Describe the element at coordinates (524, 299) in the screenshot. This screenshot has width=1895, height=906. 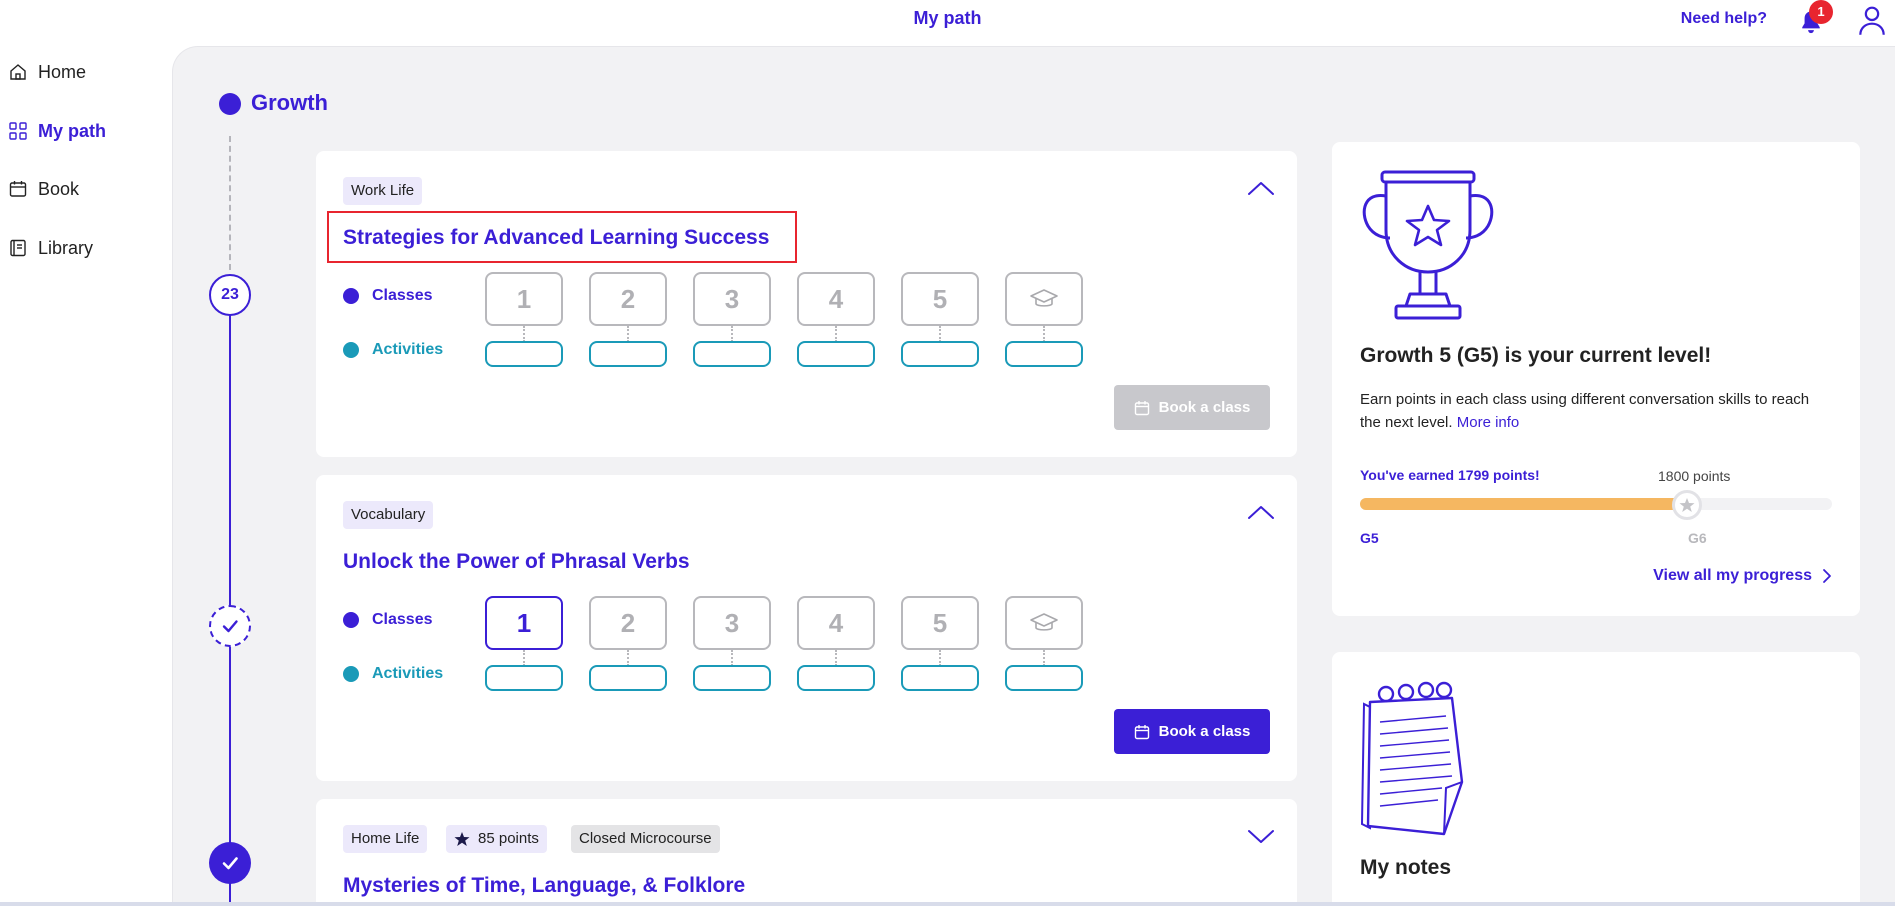
I see `class-box: 1` at that location.